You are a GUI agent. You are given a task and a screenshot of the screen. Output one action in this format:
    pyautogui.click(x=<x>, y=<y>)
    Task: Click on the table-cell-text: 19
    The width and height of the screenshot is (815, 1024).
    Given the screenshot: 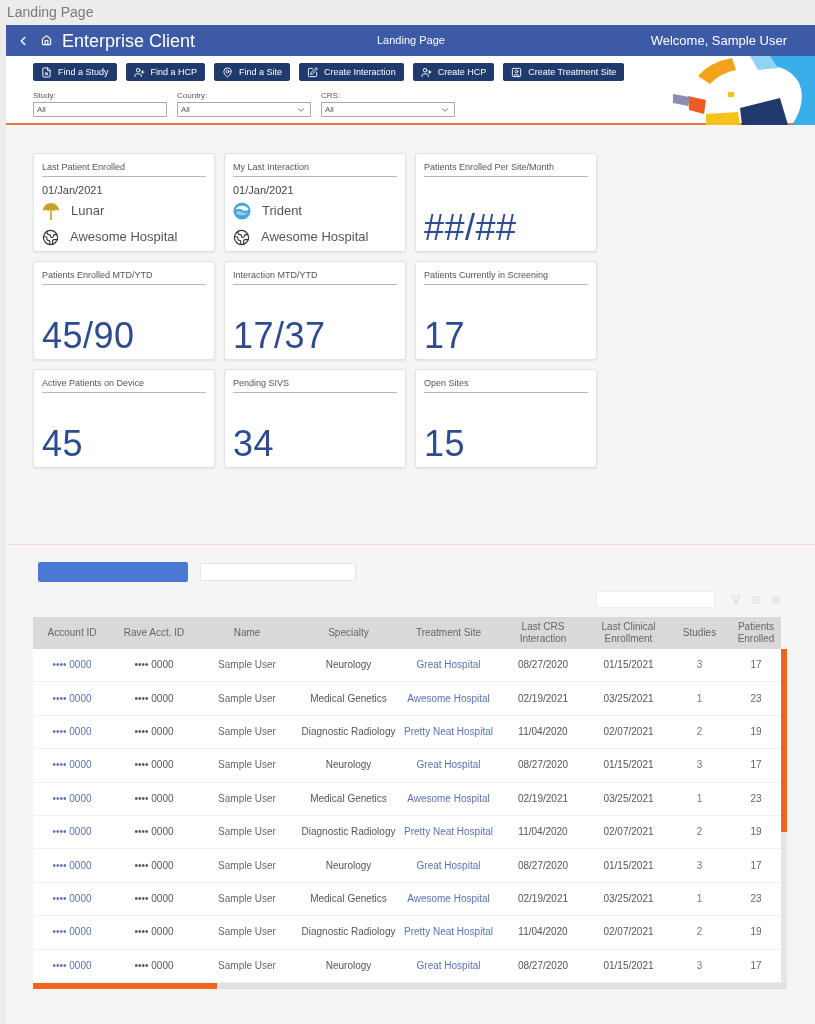 What is the action you would take?
    pyautogui.click(x=756, y=932)
    